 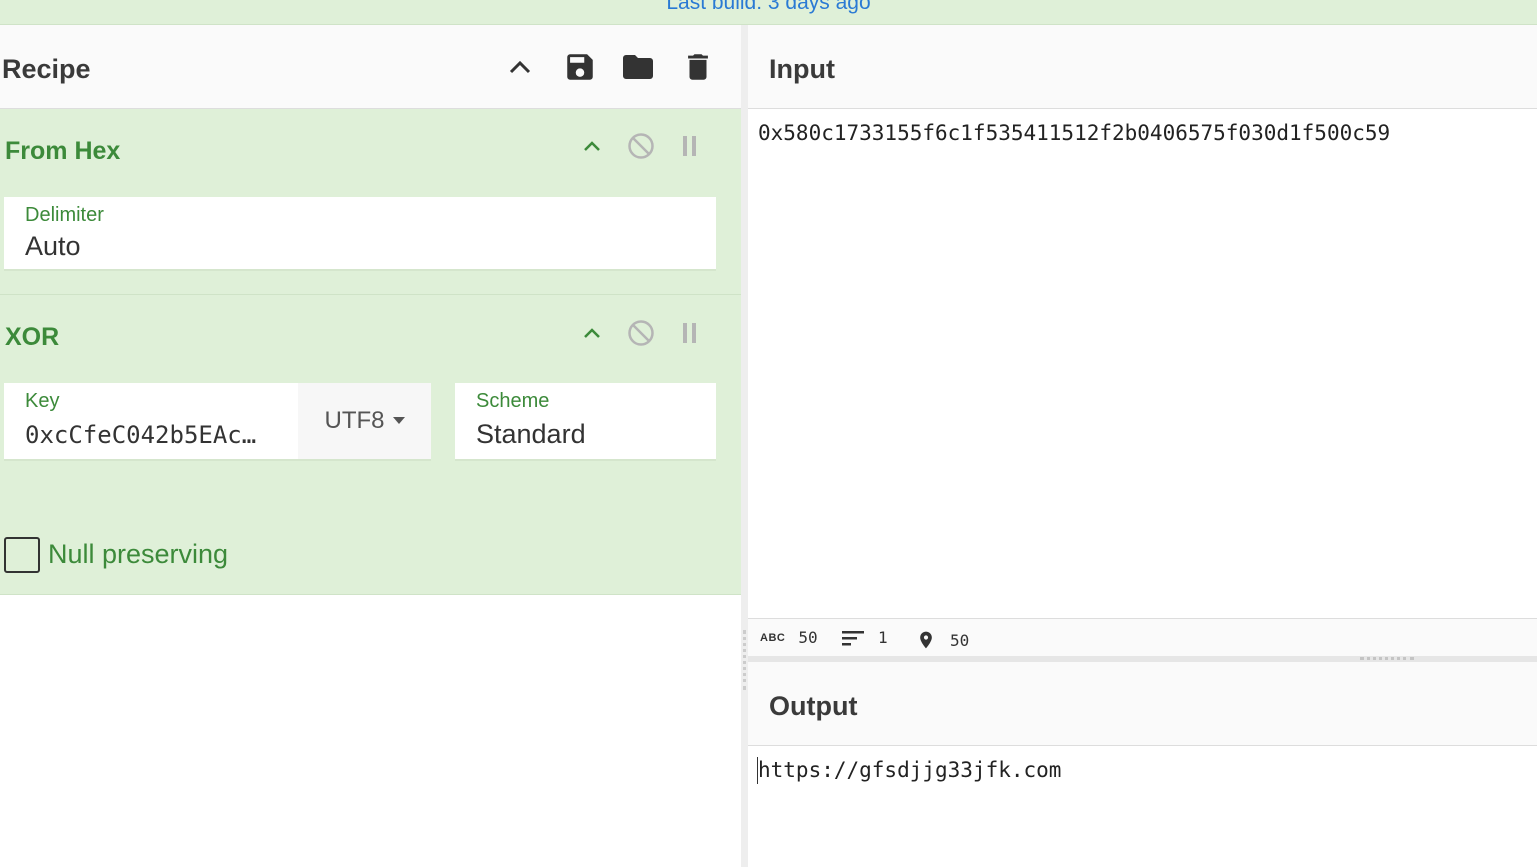 What do you see at coordinates (813, 706) in the screenshot?
I see `output-title: Output` at bounding box center [813, 706].